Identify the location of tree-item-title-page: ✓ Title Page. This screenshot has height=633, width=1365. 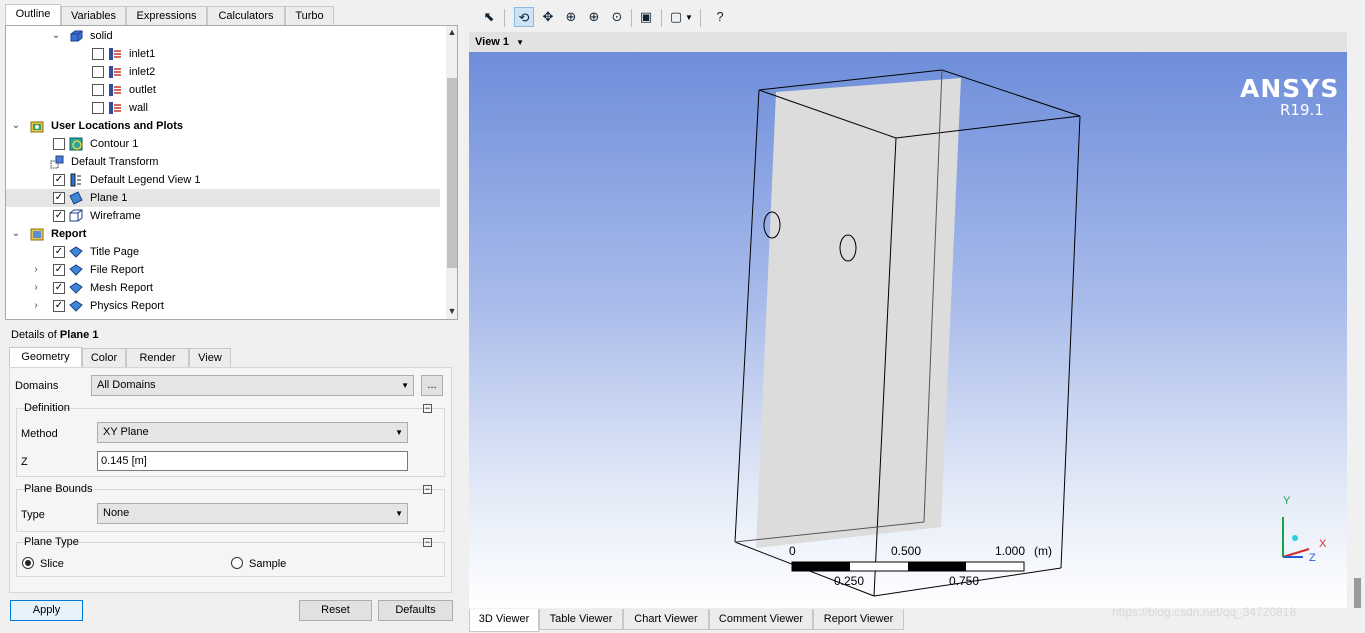
(226, 252).